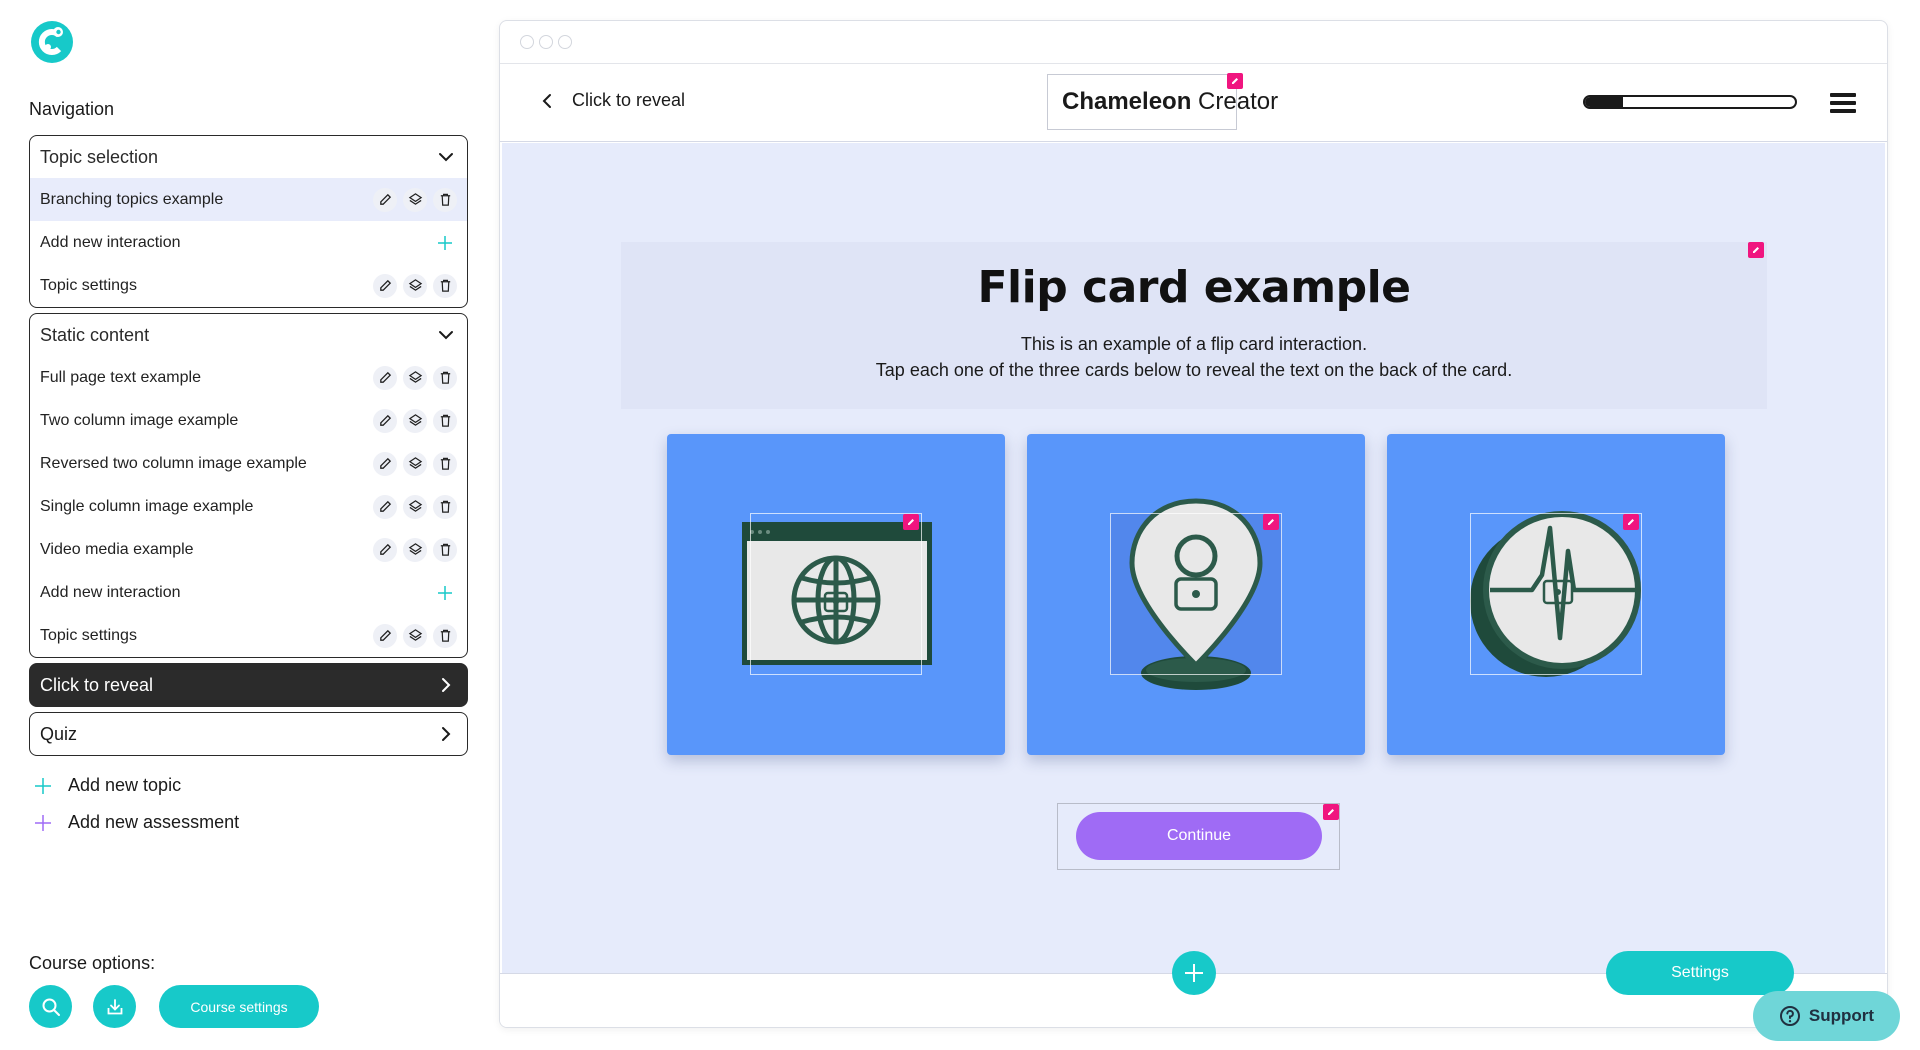  I want to click on course-options-label: Course options:, so click(92, 963).